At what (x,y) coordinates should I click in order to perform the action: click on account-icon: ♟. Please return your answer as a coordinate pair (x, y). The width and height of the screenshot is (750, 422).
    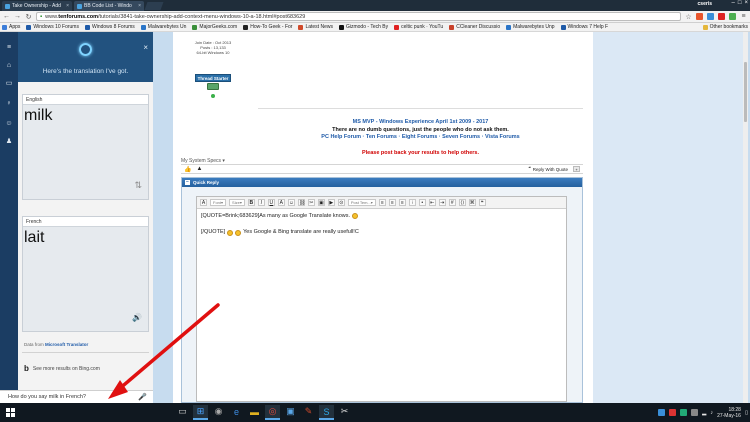
    Looking at the image, I should click on (9, 142).